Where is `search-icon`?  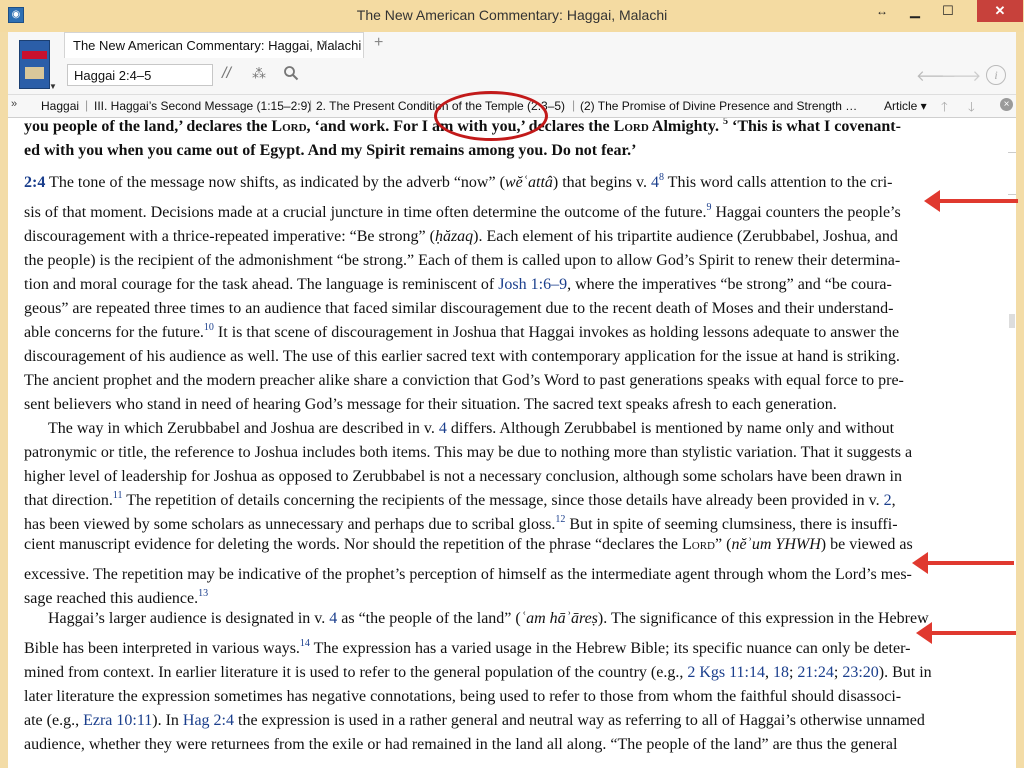 search-icon is located at coordinates (291, 73).